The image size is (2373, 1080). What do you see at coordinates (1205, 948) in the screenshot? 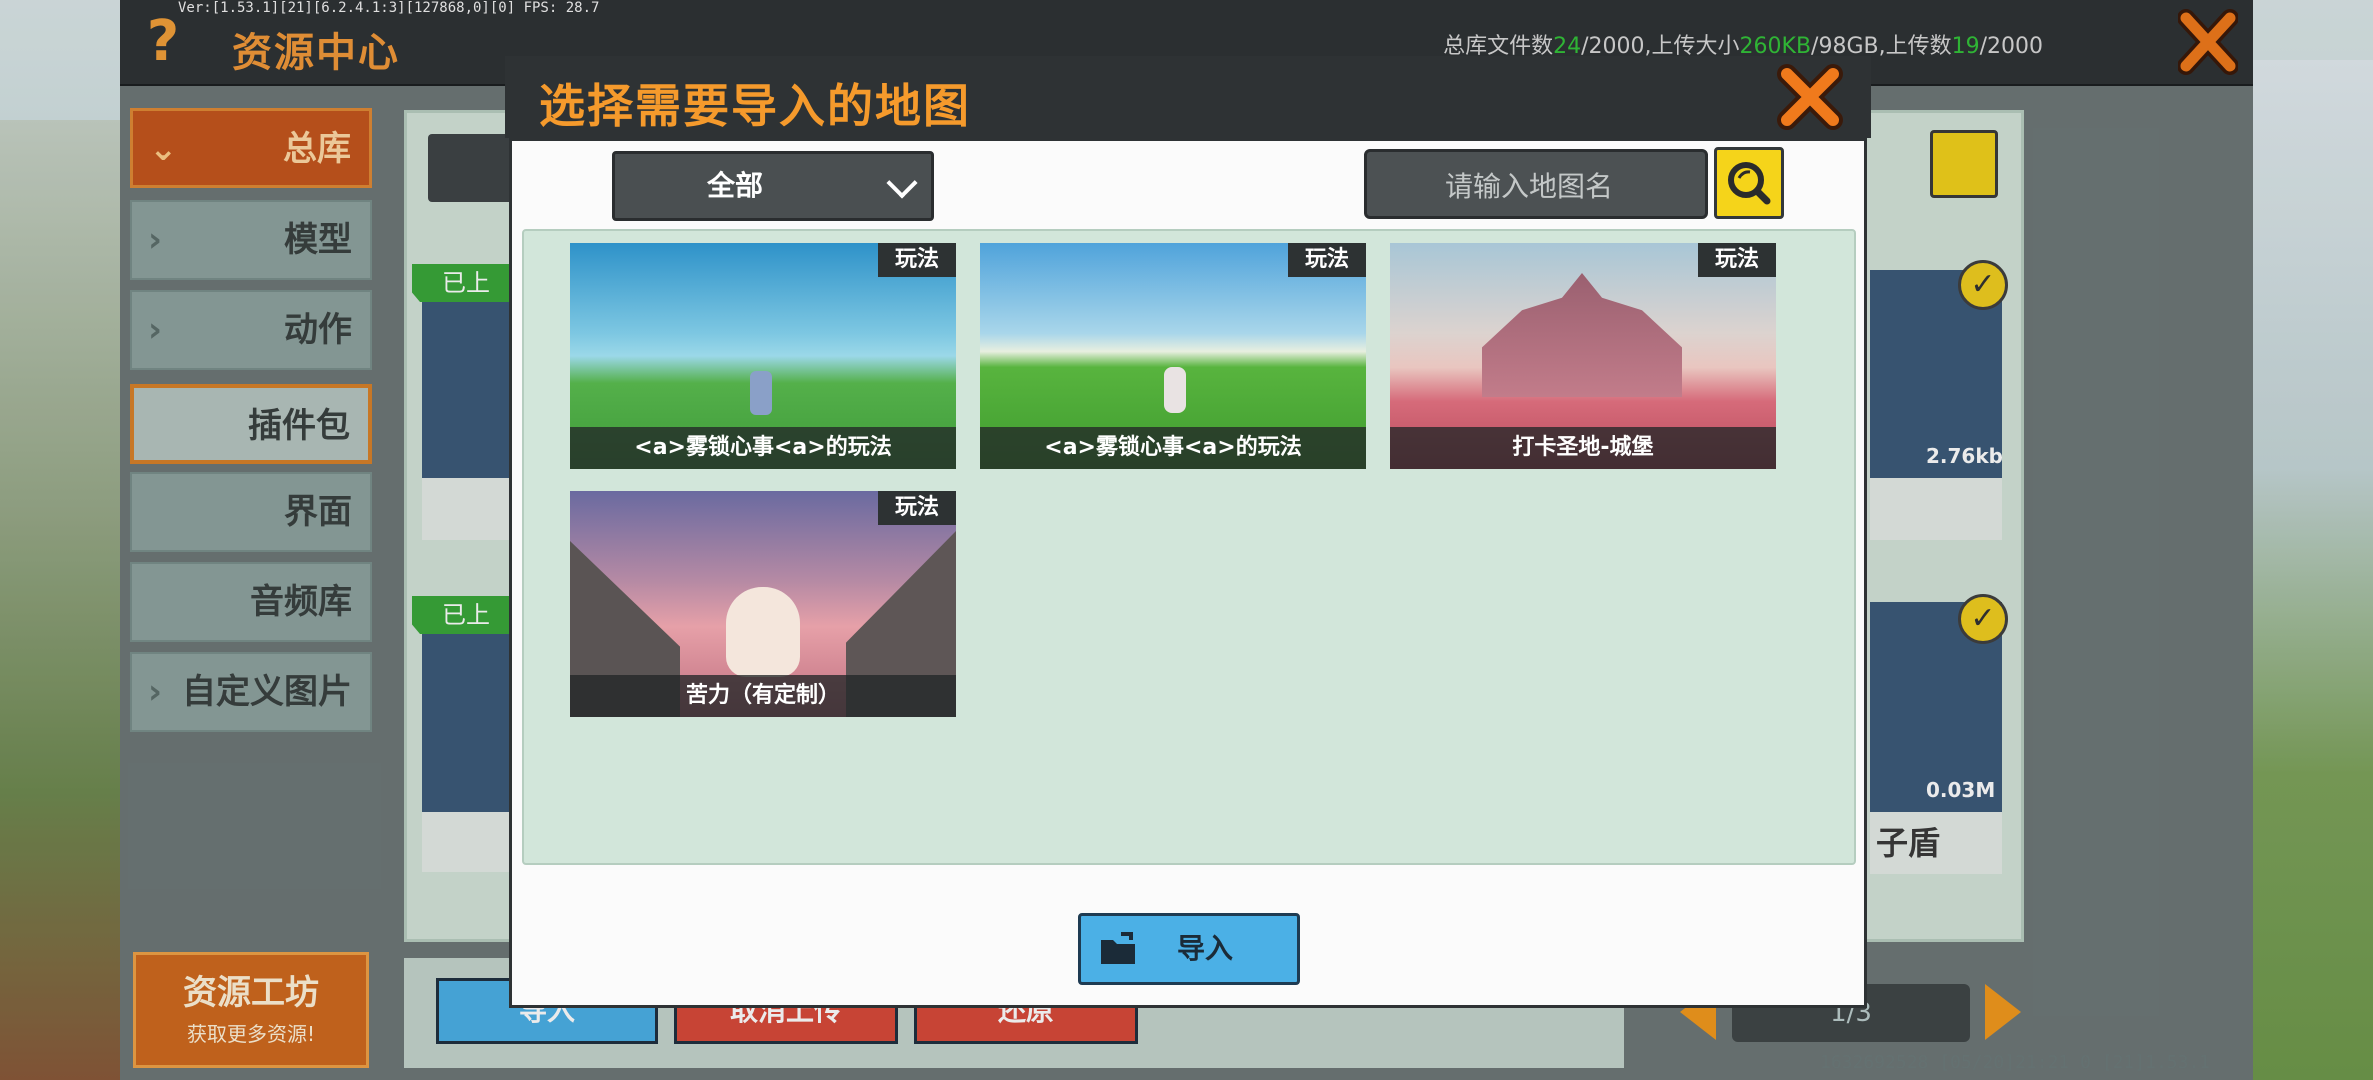
I see `import-label: 导入` at bounding box center [1205, 948].